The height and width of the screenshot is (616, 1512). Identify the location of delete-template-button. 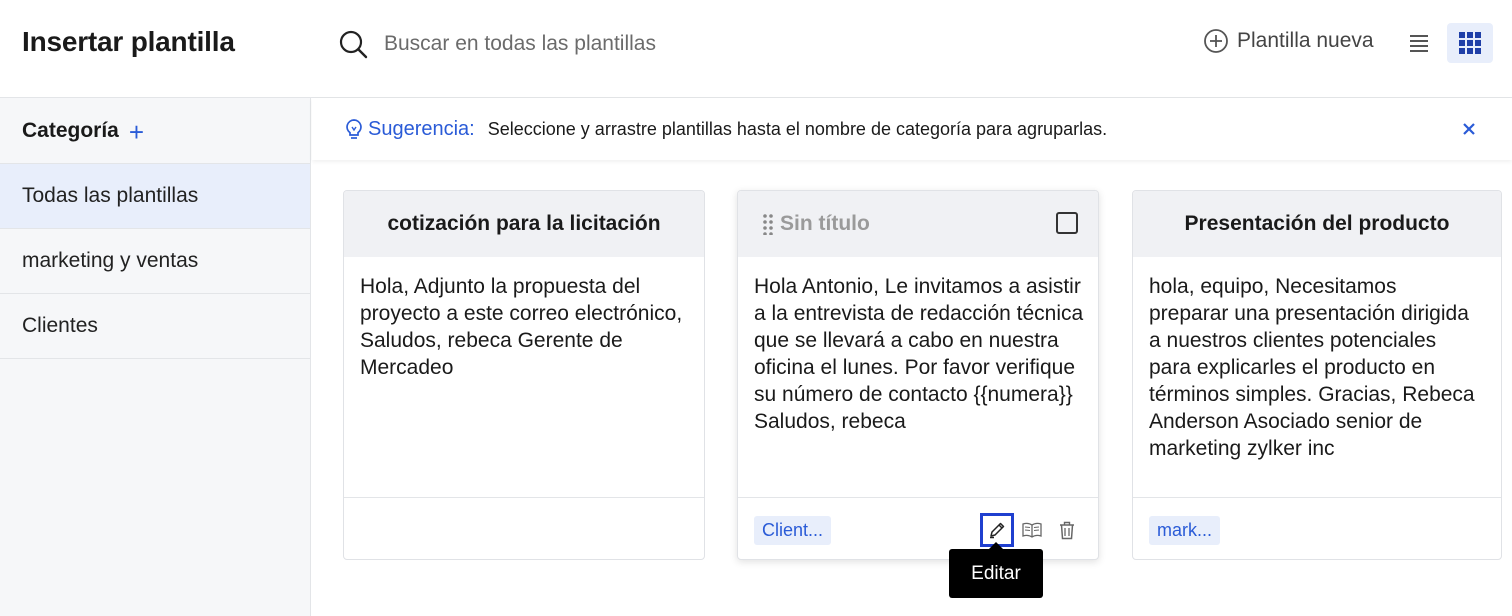
(1067, 530).